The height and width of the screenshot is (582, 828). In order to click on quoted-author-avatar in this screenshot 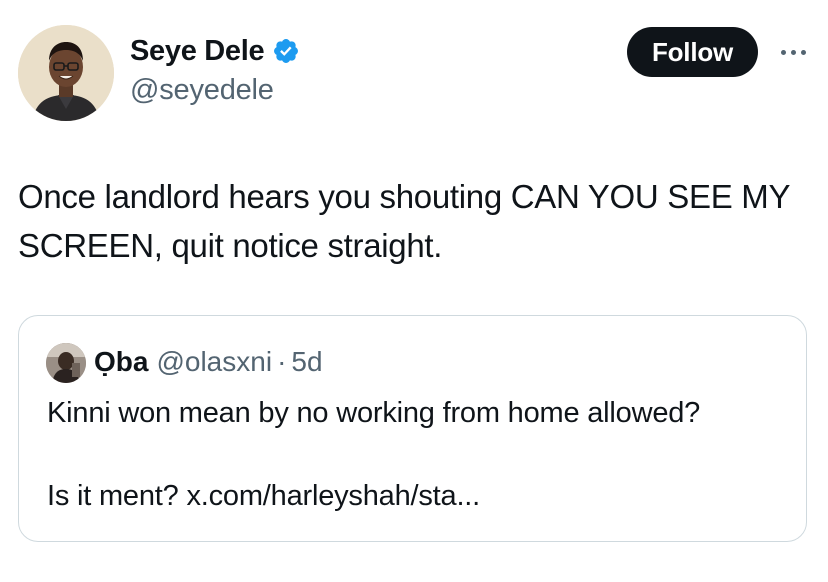, I will do `click(66, 363)`.